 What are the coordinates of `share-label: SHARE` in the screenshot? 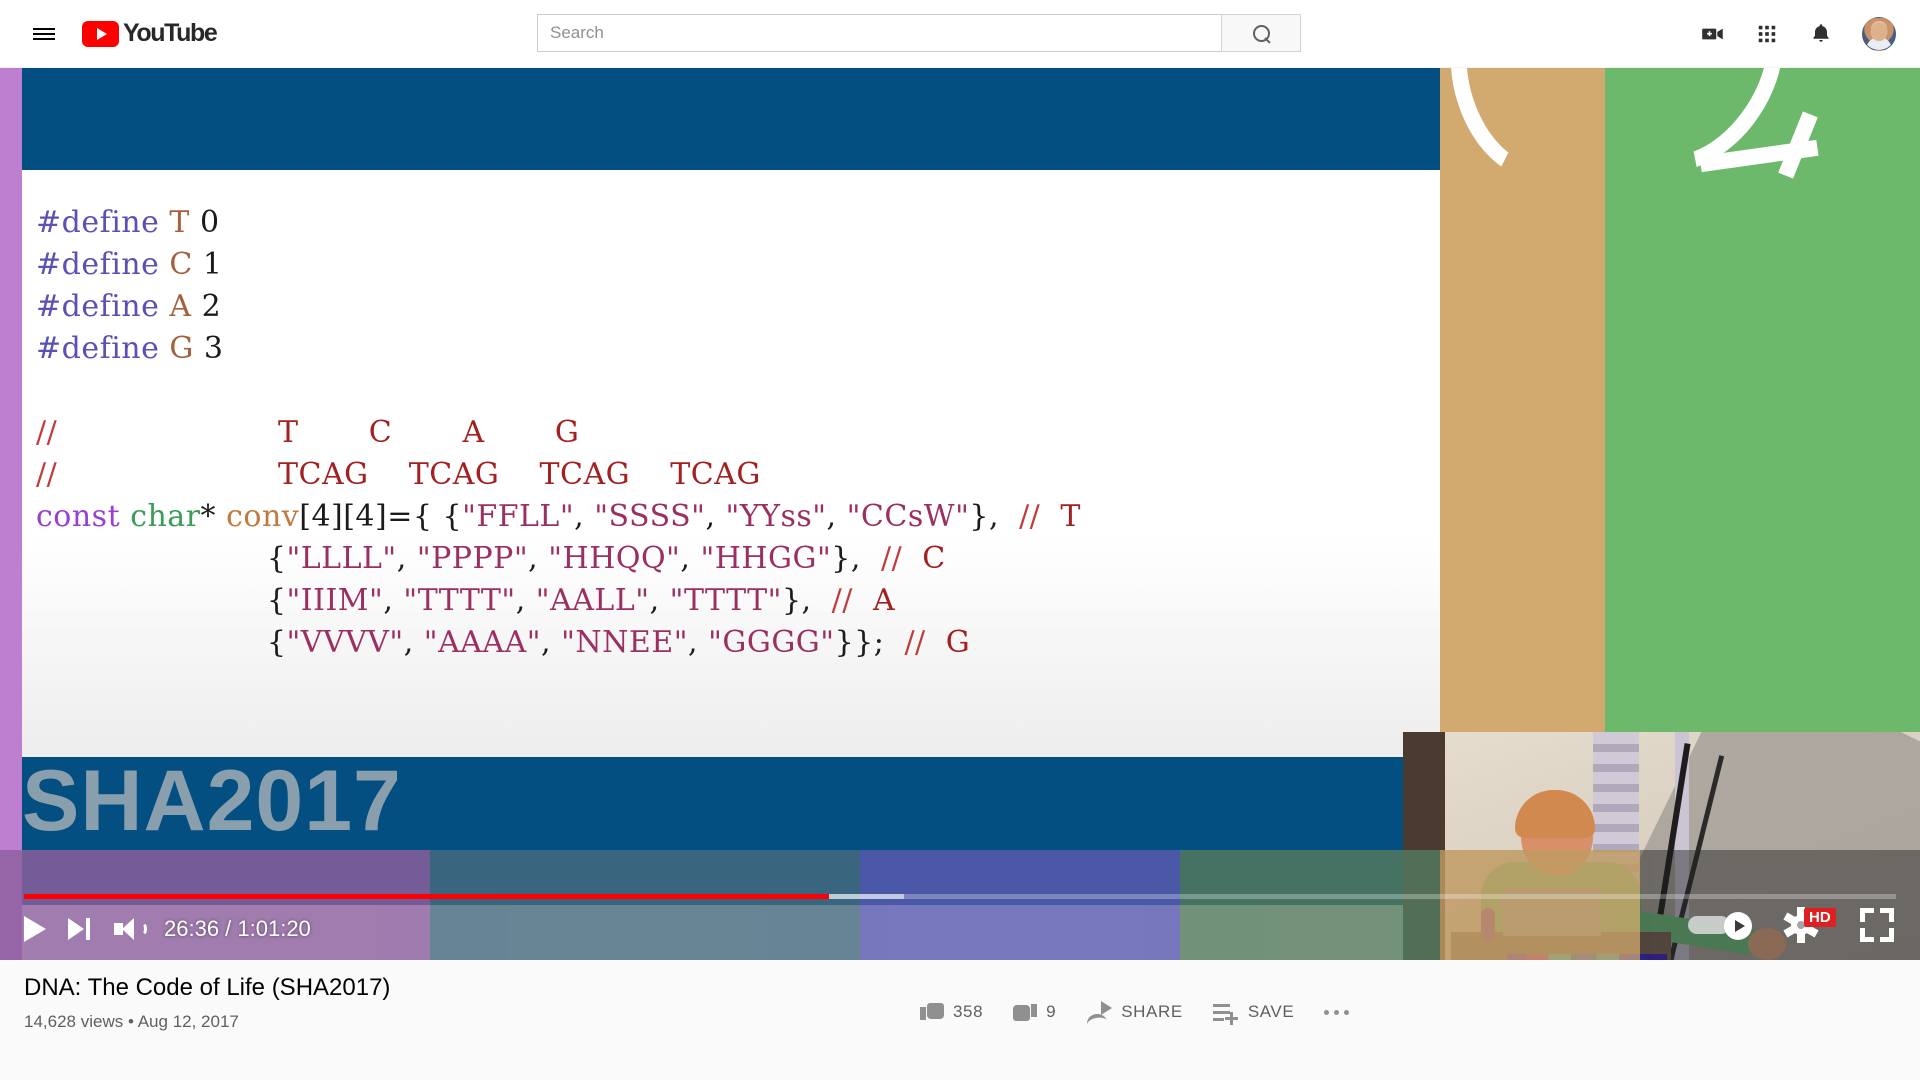 It's located at (1152, 1011).